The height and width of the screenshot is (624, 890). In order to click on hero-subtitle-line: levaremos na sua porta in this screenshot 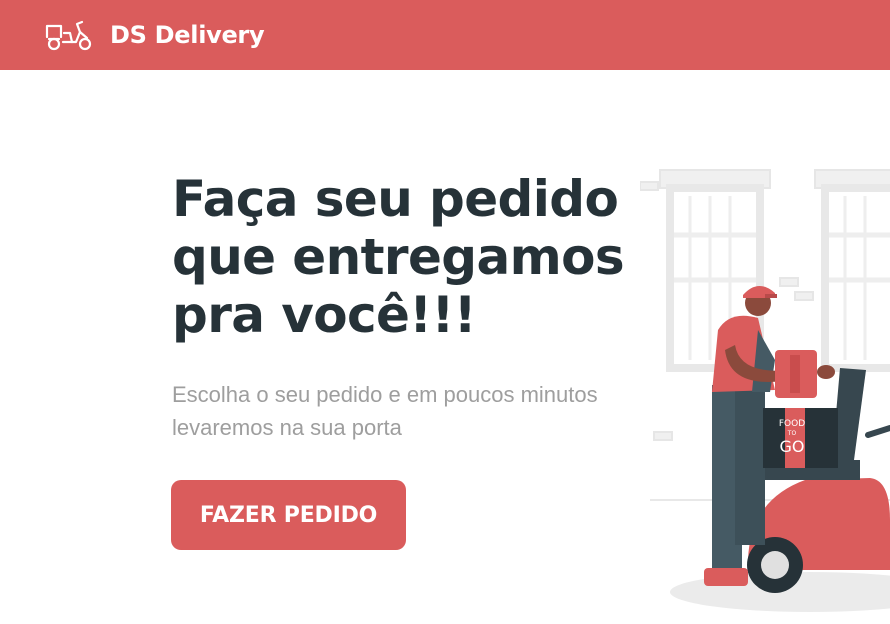, I will do `click(287, 427)`.